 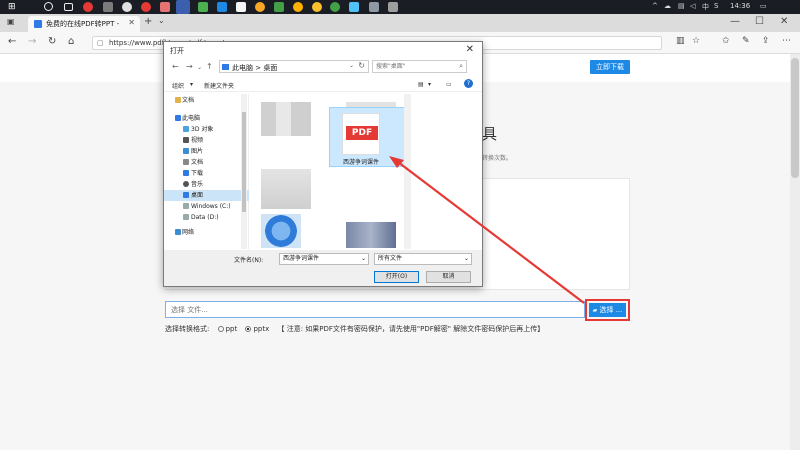 I want to click on nav-scroll-thumb, so click(x=244, y=162).